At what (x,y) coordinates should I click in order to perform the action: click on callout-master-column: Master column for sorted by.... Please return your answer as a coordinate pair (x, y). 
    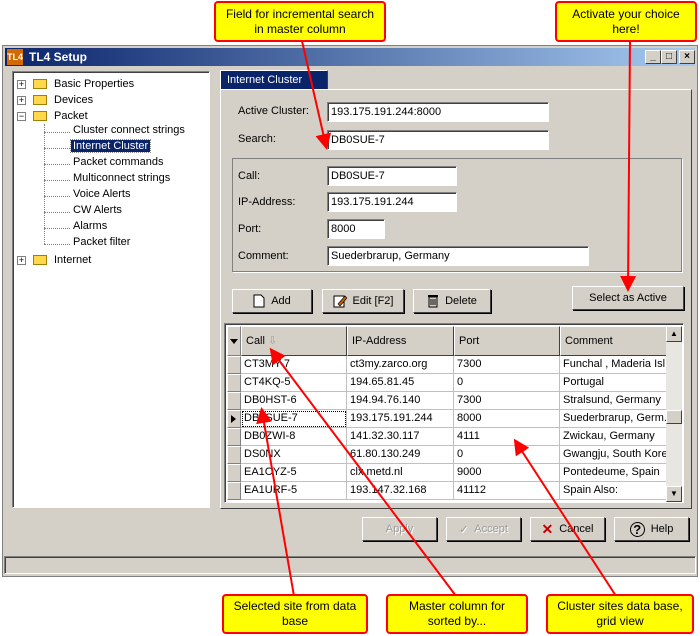
    Looking at the image, I should click on (457, 614).